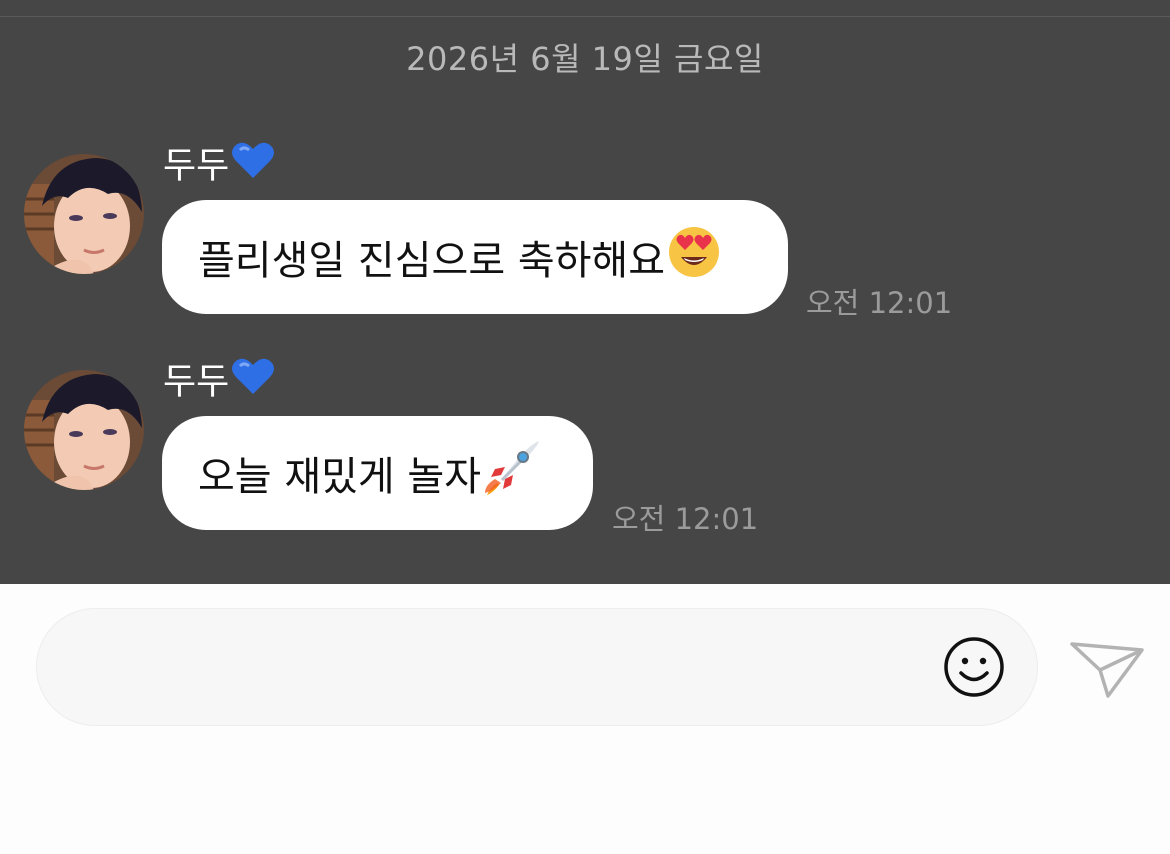  I want to click on smiley-icon, so click(974, 667).